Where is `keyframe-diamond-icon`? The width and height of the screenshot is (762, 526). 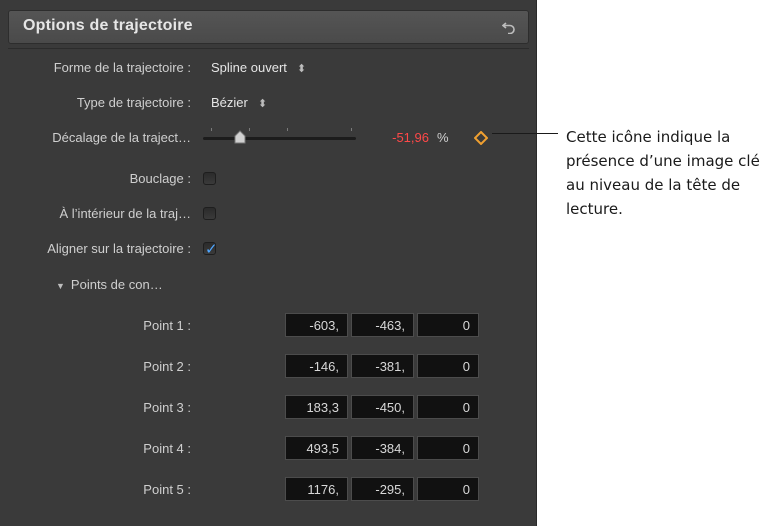 keyframe-diamond-icon is located at coordinates (481, 138).